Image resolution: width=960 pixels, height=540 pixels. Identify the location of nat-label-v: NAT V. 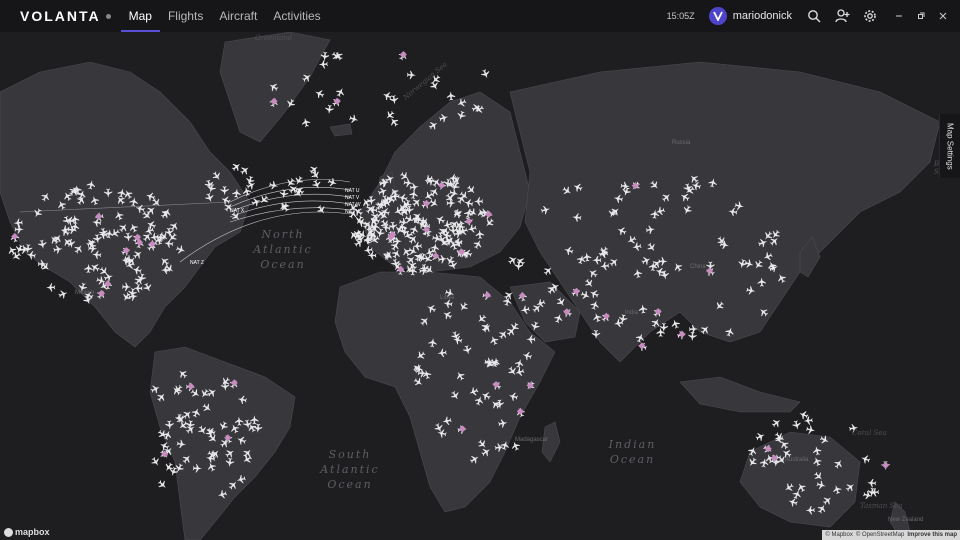
(352, 198).